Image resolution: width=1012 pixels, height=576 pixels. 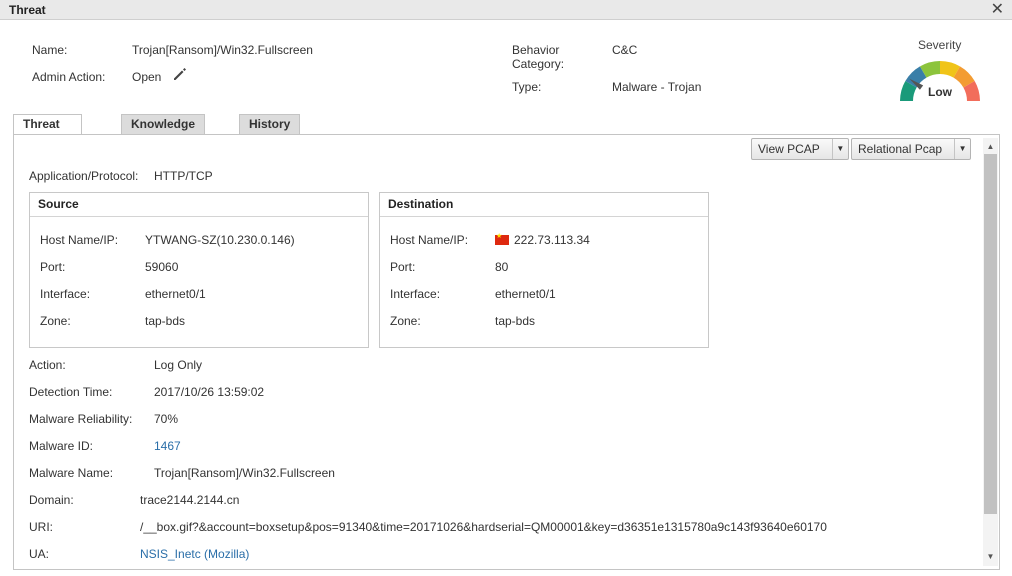 What do you see at coordinates (220, 240) in the screenshot?
I see `source-host-value: YTWANG-SZ(10.230.0.146)` at bounding box center [220, 240].